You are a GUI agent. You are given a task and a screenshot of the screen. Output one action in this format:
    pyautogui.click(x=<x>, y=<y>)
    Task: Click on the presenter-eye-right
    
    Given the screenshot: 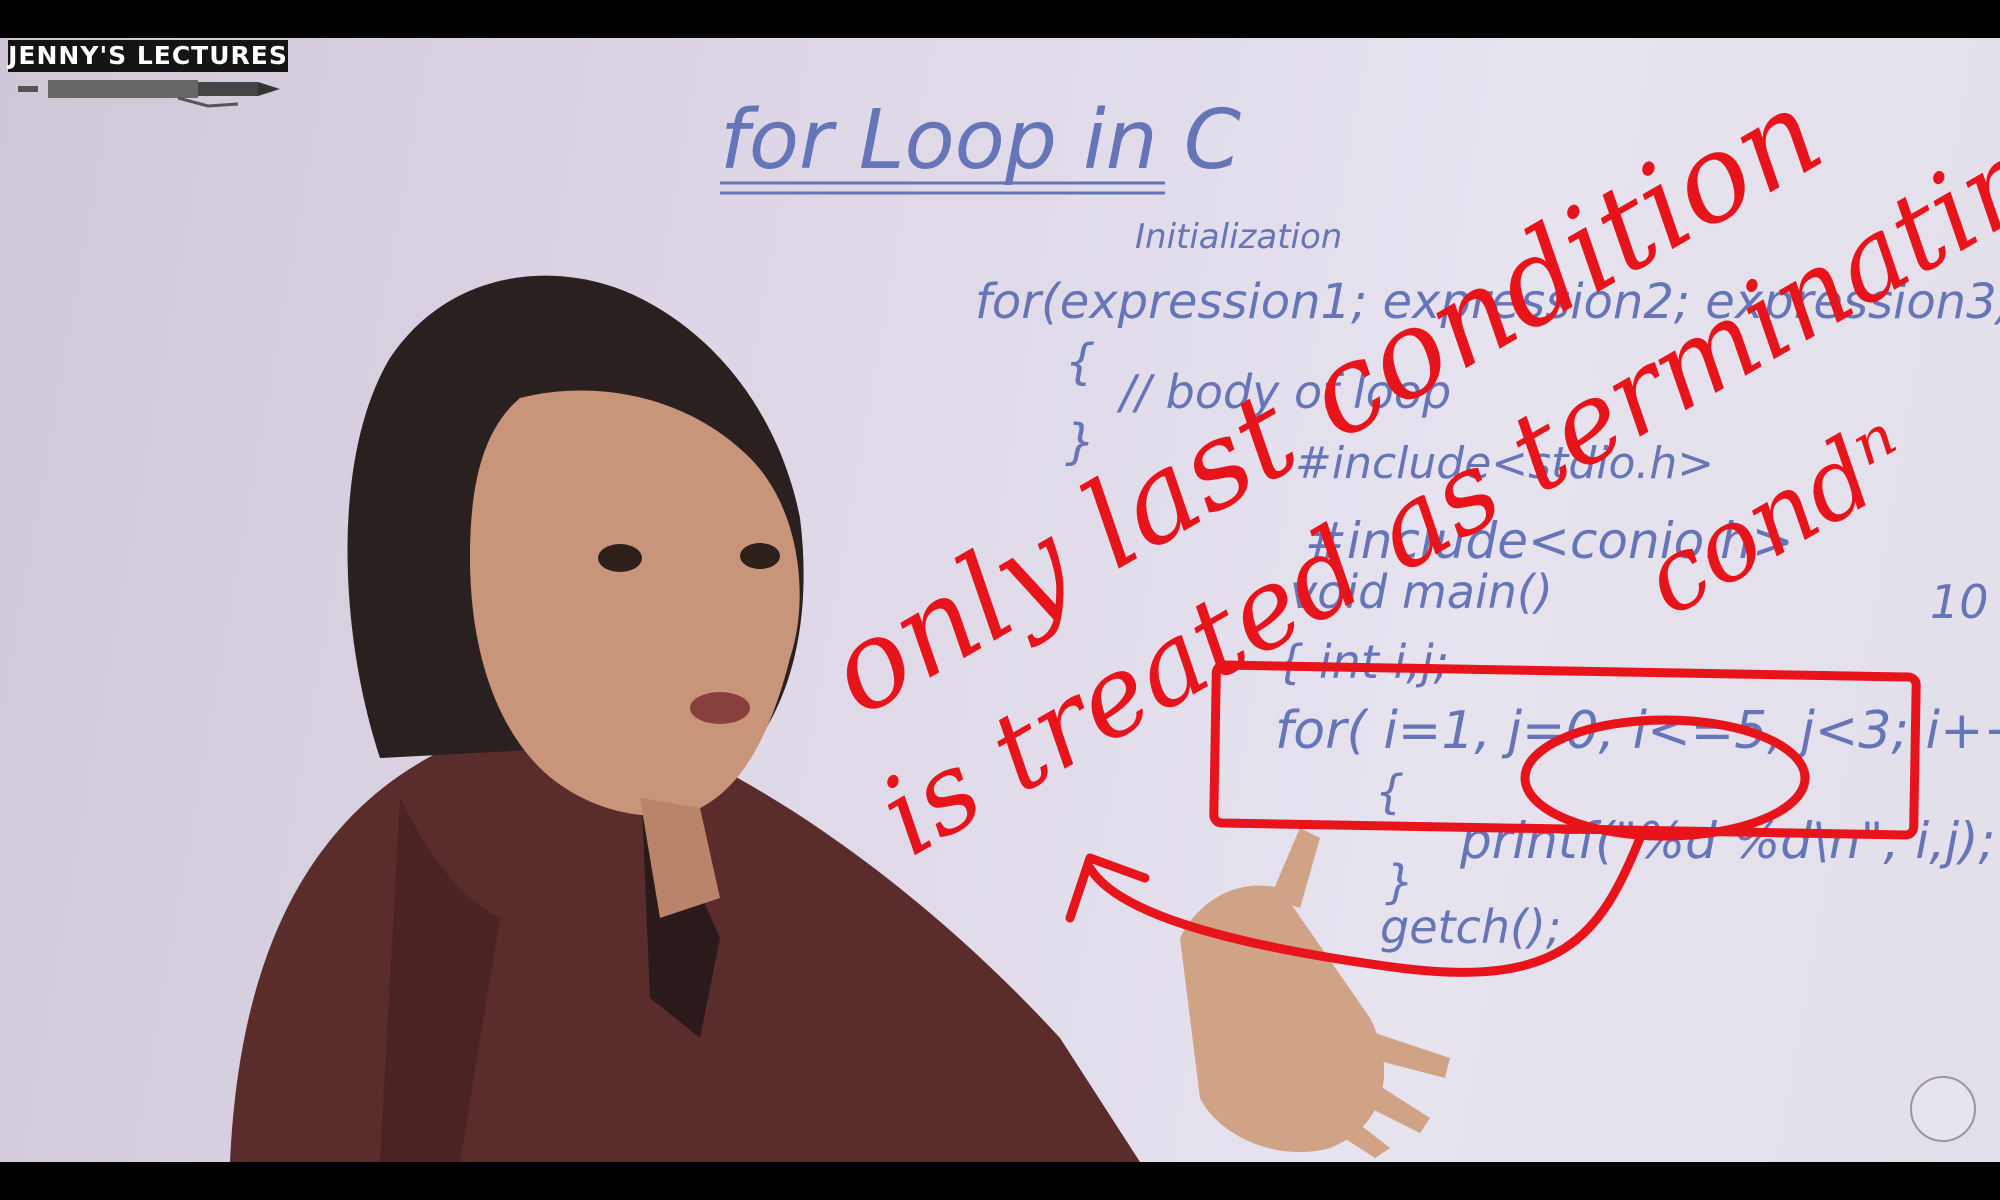 What is the action you would take?
    pyautogui.click(x=760, y=556)
    